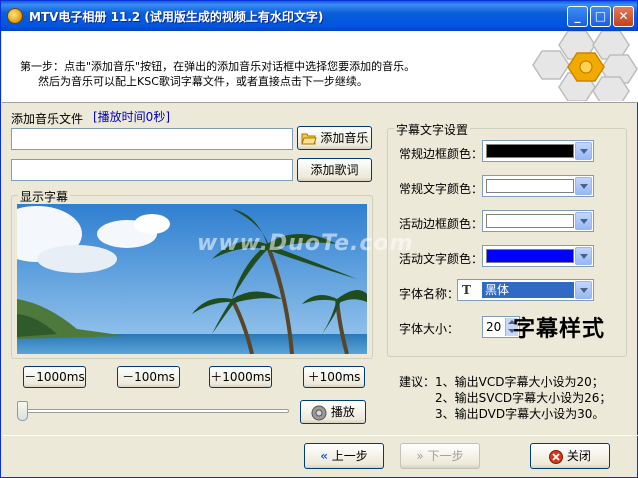 This screenshot has width=638, height=478. Describe the element at coordinates (429, 294) in the screenshot. I see `font-name-label: 字体名称：` at that location.